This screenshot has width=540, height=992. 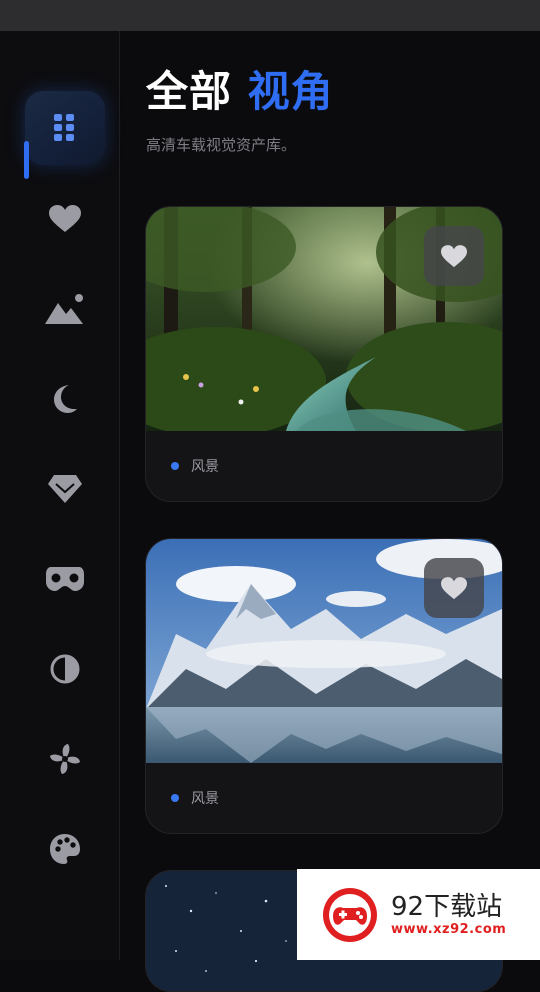 I want to click on landscape-icon, so click(x=65, y=309).